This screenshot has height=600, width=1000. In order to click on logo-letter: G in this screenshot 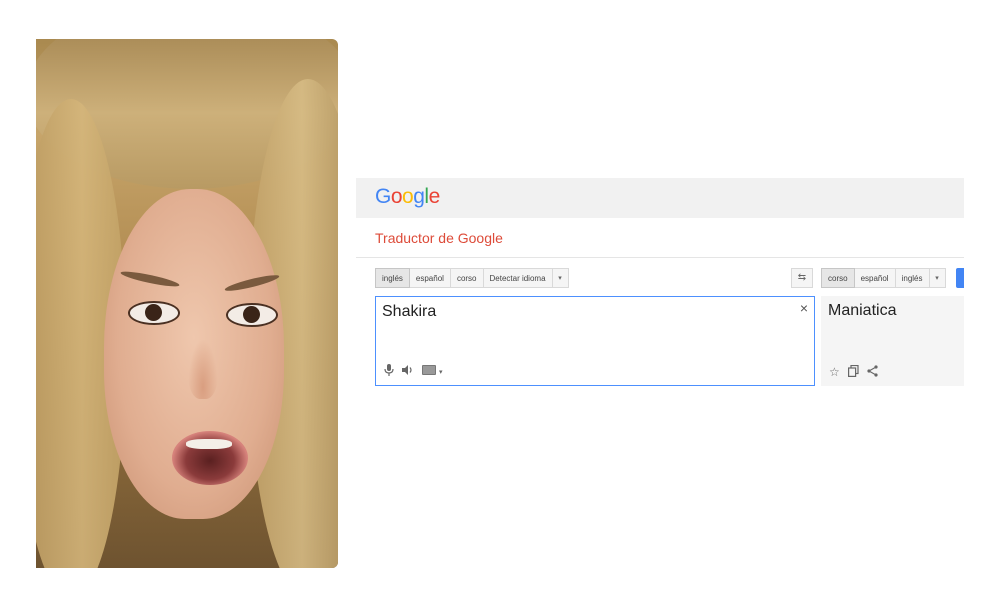, I will do `click(383, 196)`.